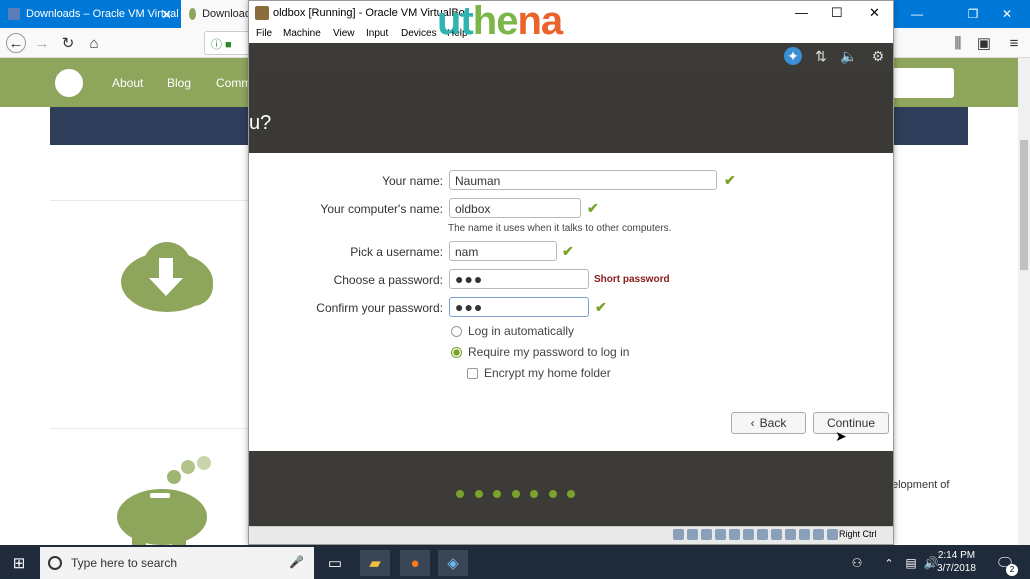 This screenshot has width=1030, height=579. Describe the element at coordinates (921, 485) in the screenshot. I see `site-side-text: elopment of` at that location.